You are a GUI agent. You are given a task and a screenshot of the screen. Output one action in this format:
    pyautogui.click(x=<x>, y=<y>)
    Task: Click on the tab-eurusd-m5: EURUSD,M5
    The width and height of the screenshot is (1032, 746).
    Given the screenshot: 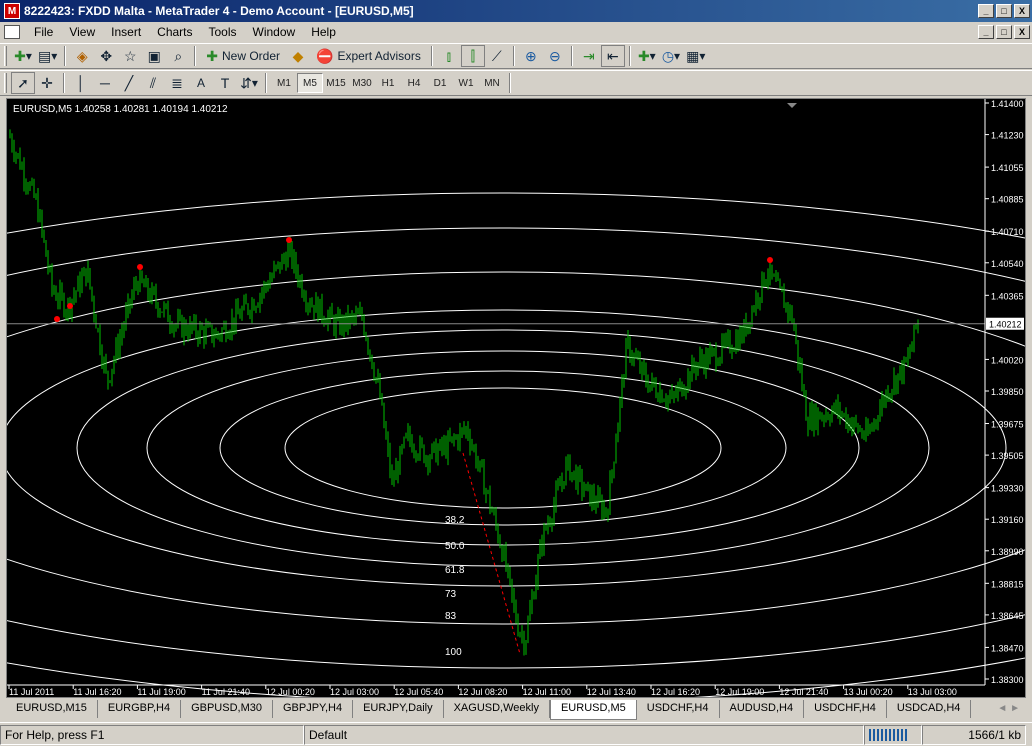 What is the action you would take?
    pyautogui.click(x=593, y=710)
    